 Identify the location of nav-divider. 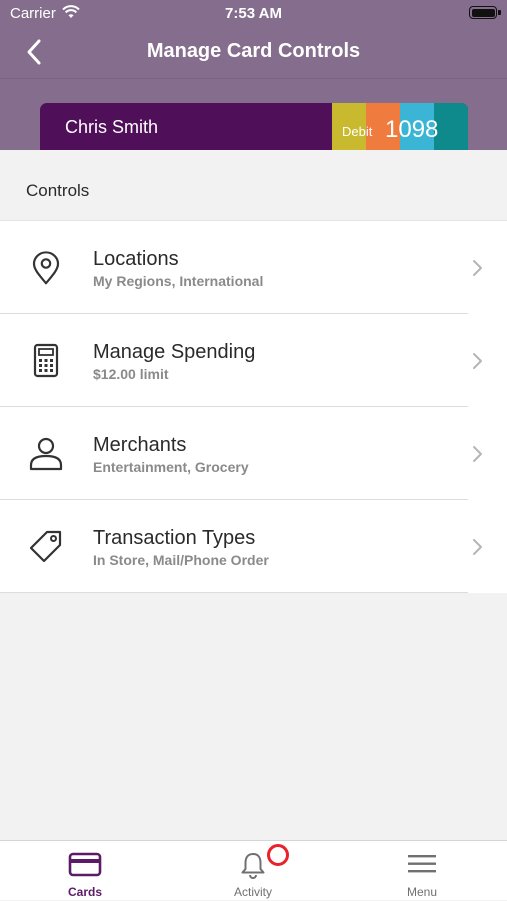
(253, 78).